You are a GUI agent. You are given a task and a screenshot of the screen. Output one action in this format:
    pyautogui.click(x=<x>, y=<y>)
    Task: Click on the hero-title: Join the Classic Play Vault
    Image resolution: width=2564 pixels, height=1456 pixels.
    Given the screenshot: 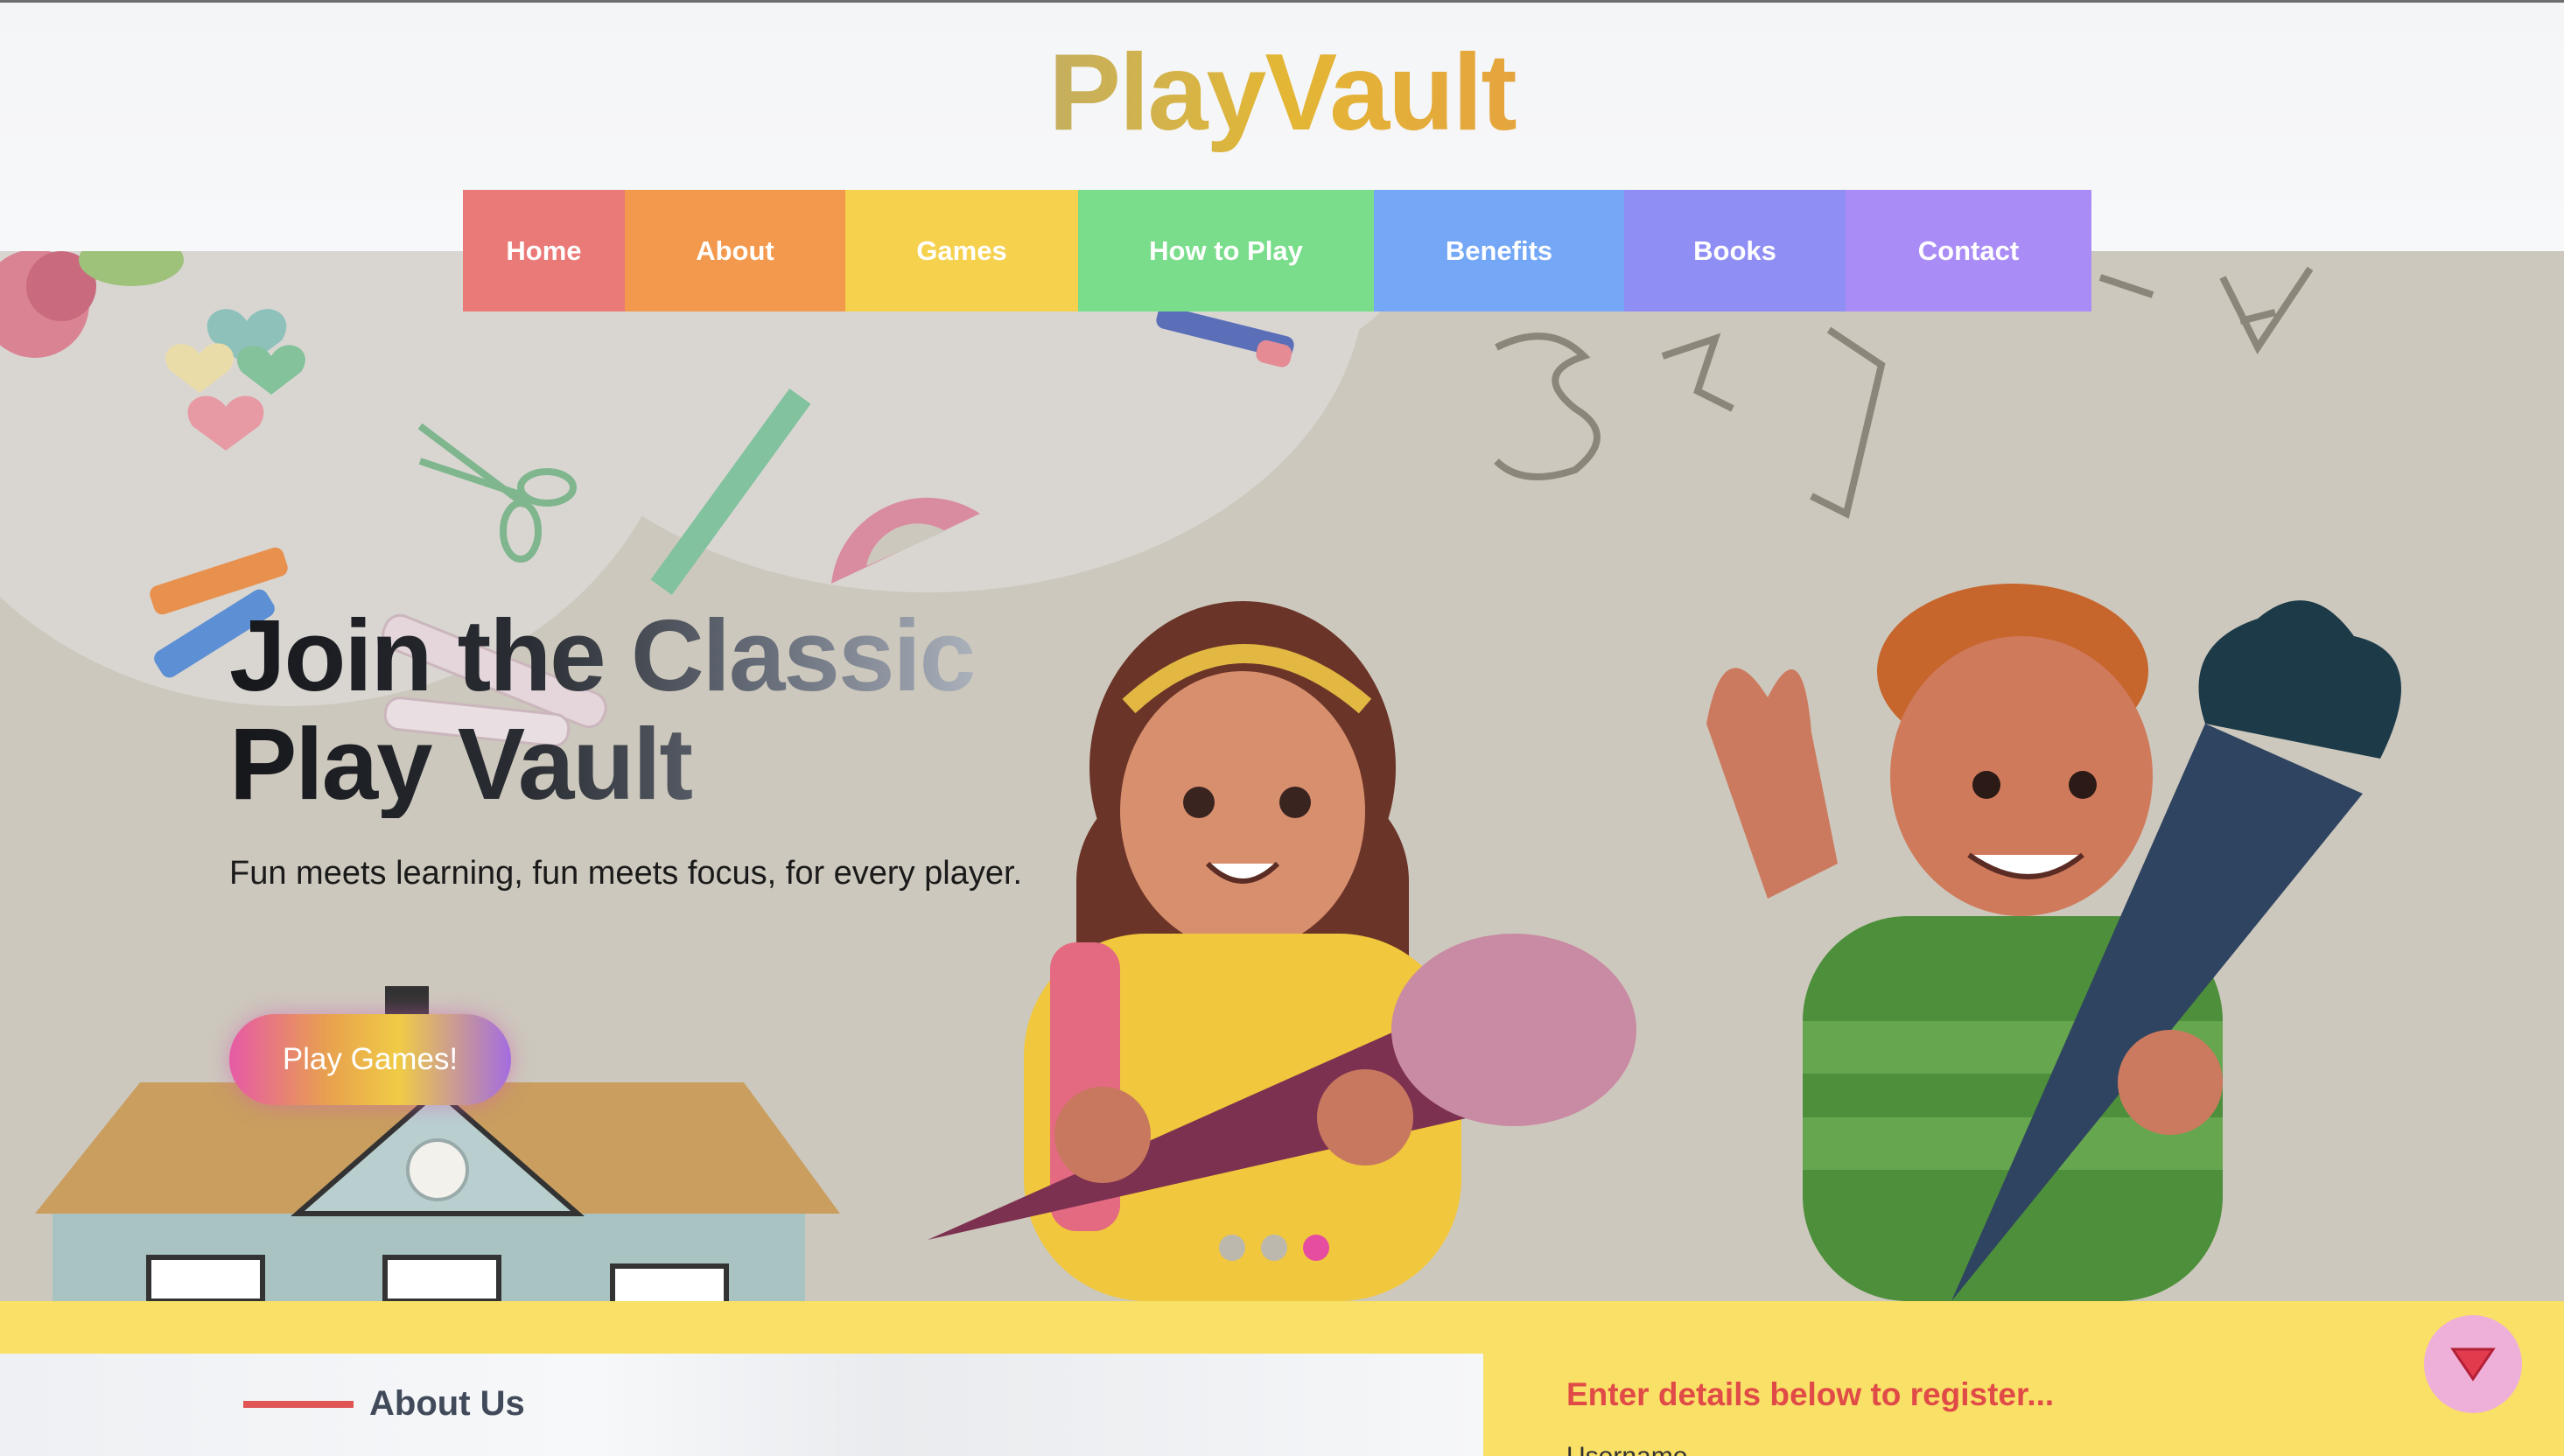 What is the action you would take?
    pyautogui.click(x=601, y=709)
    